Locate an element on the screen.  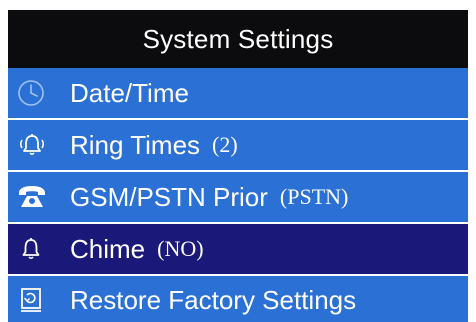
bell-ringing-icon is located at coordinates (36, 145).